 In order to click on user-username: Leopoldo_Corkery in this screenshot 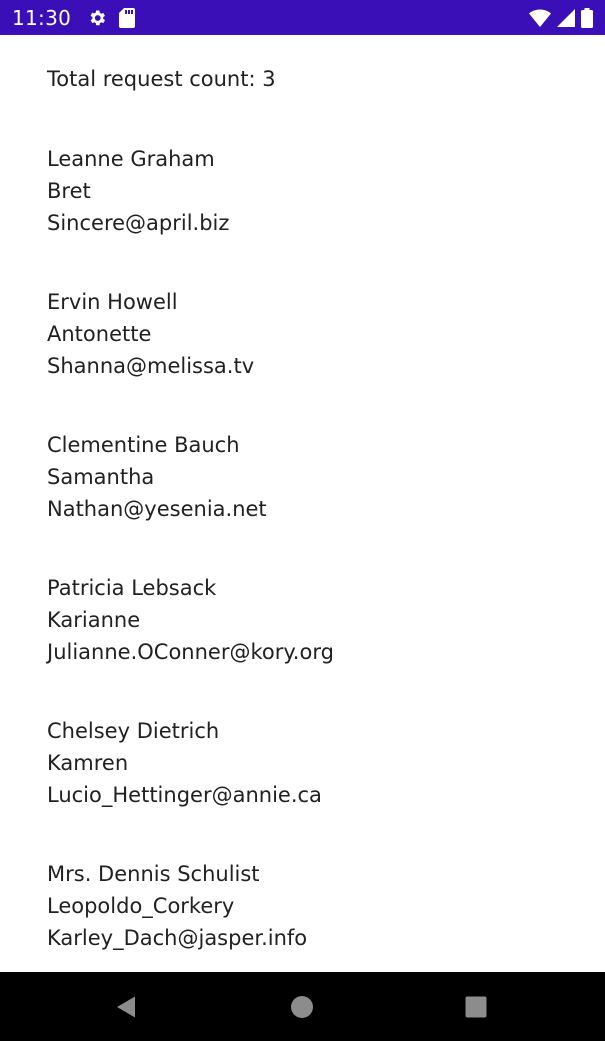, I will do `click(141, 906)`.